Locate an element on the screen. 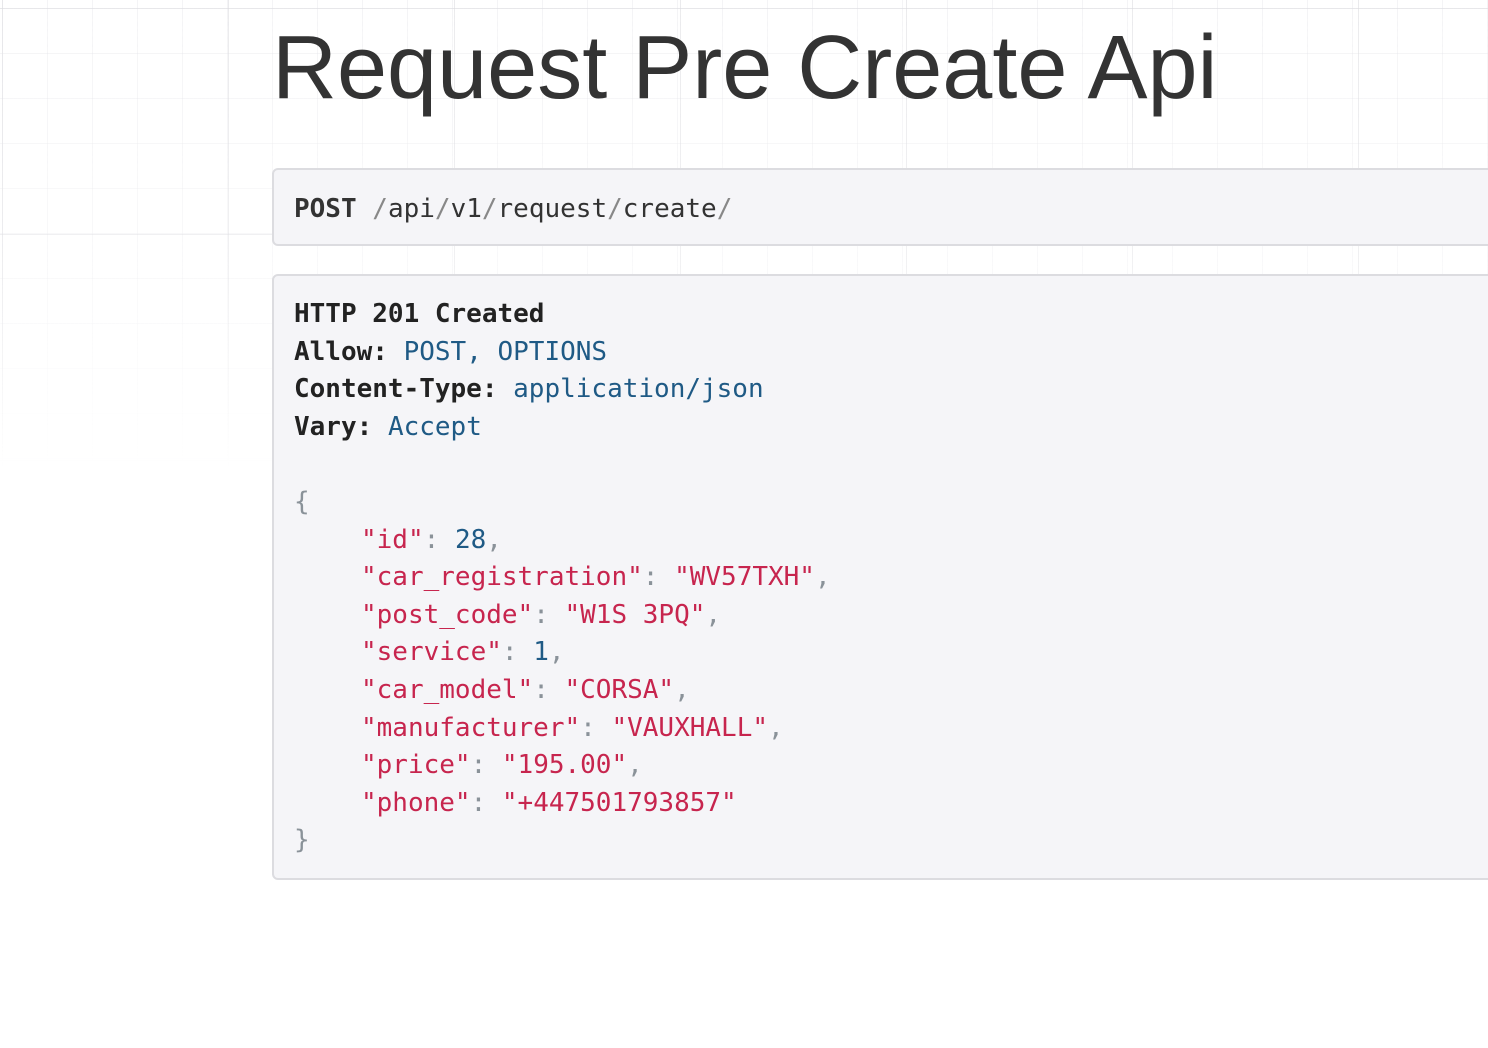 This screenshot has height=1048, width=1488. response-status-line: HTTP 201 Created is located at coordinates (891, 315).